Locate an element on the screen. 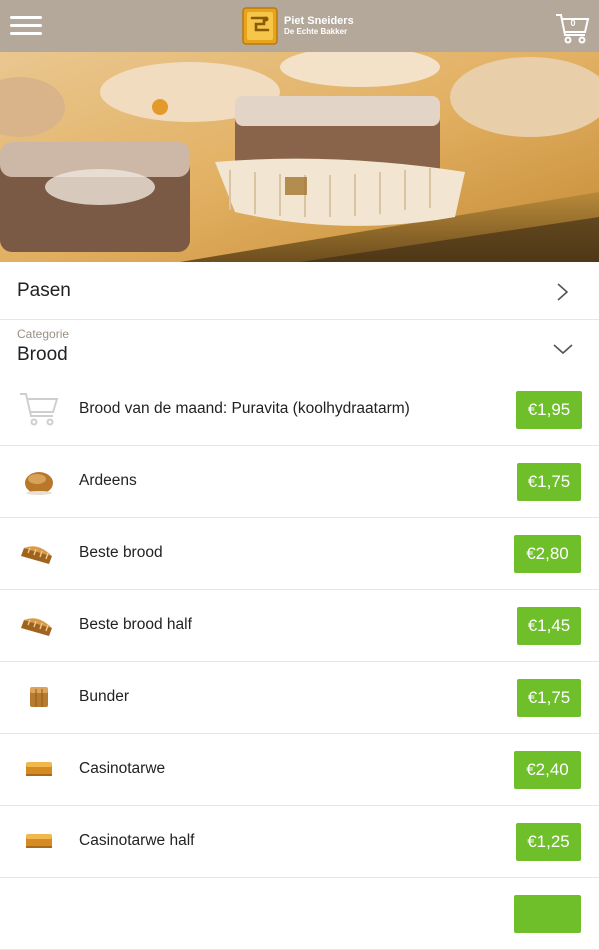 The width and height of the screenshot is (599, 950). add-to-cart-button: €1,45 is located at coordinates (549, 626).